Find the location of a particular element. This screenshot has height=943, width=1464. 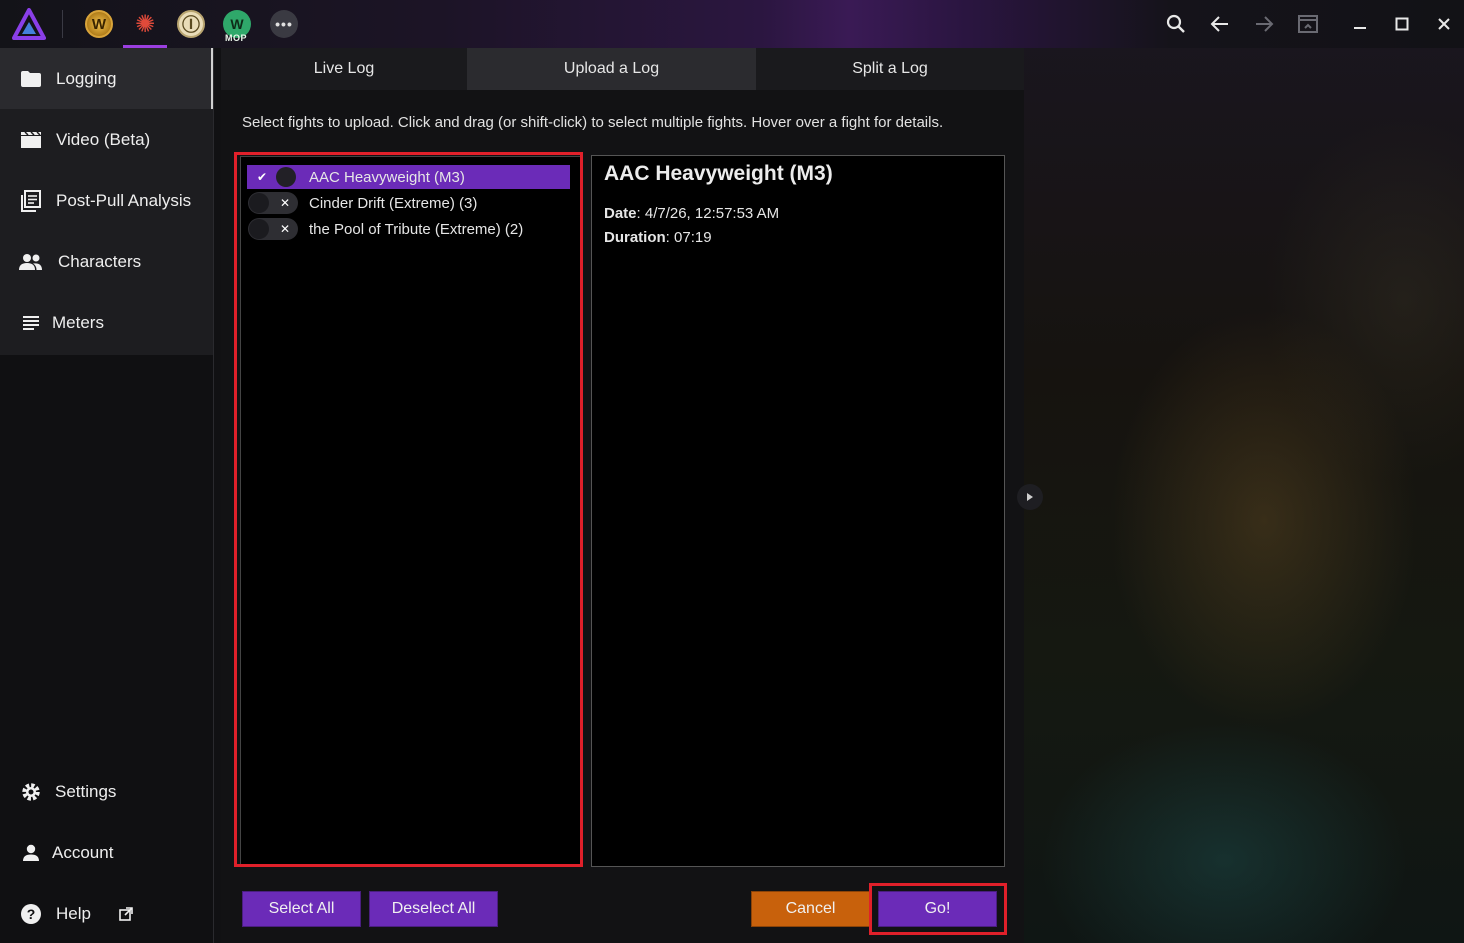

sidebar-item-label: Help is located at coordinates (73, 913).